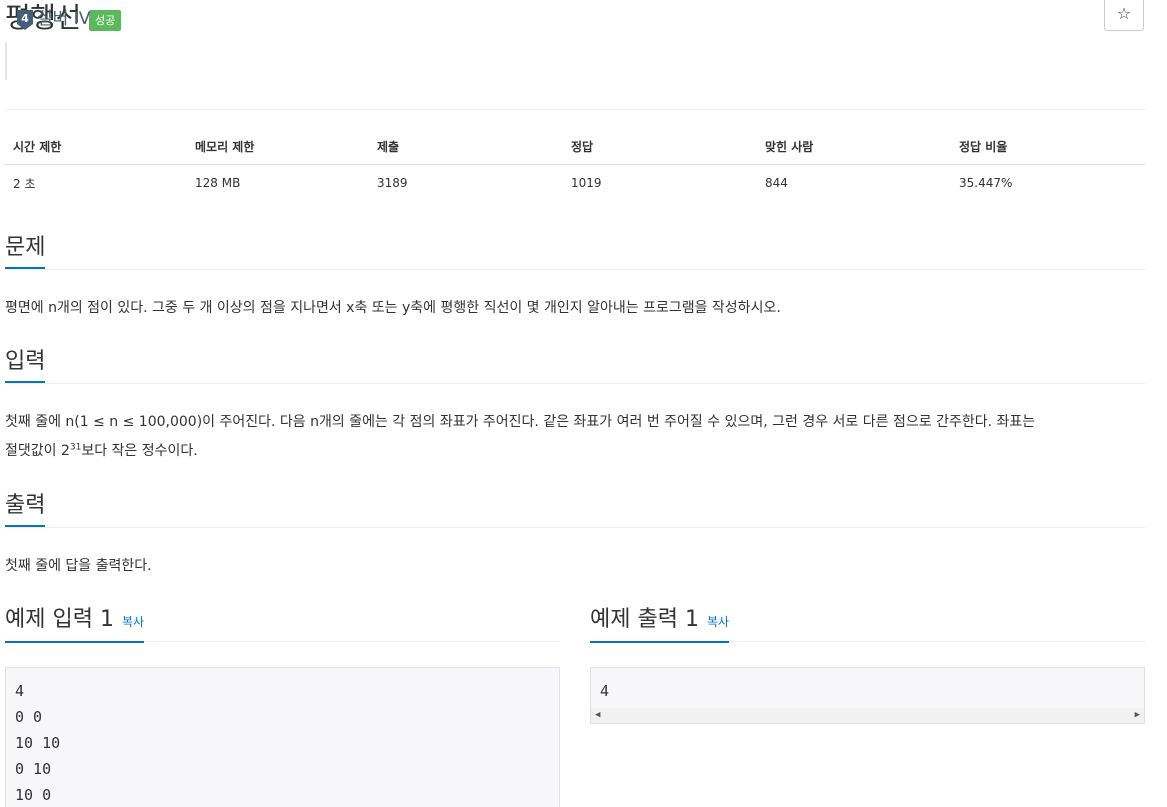 Image resolution: width=1167 pixels, height=807 pixels. I want to click on copy-sample-output-button: 복사, so click(718, 622).